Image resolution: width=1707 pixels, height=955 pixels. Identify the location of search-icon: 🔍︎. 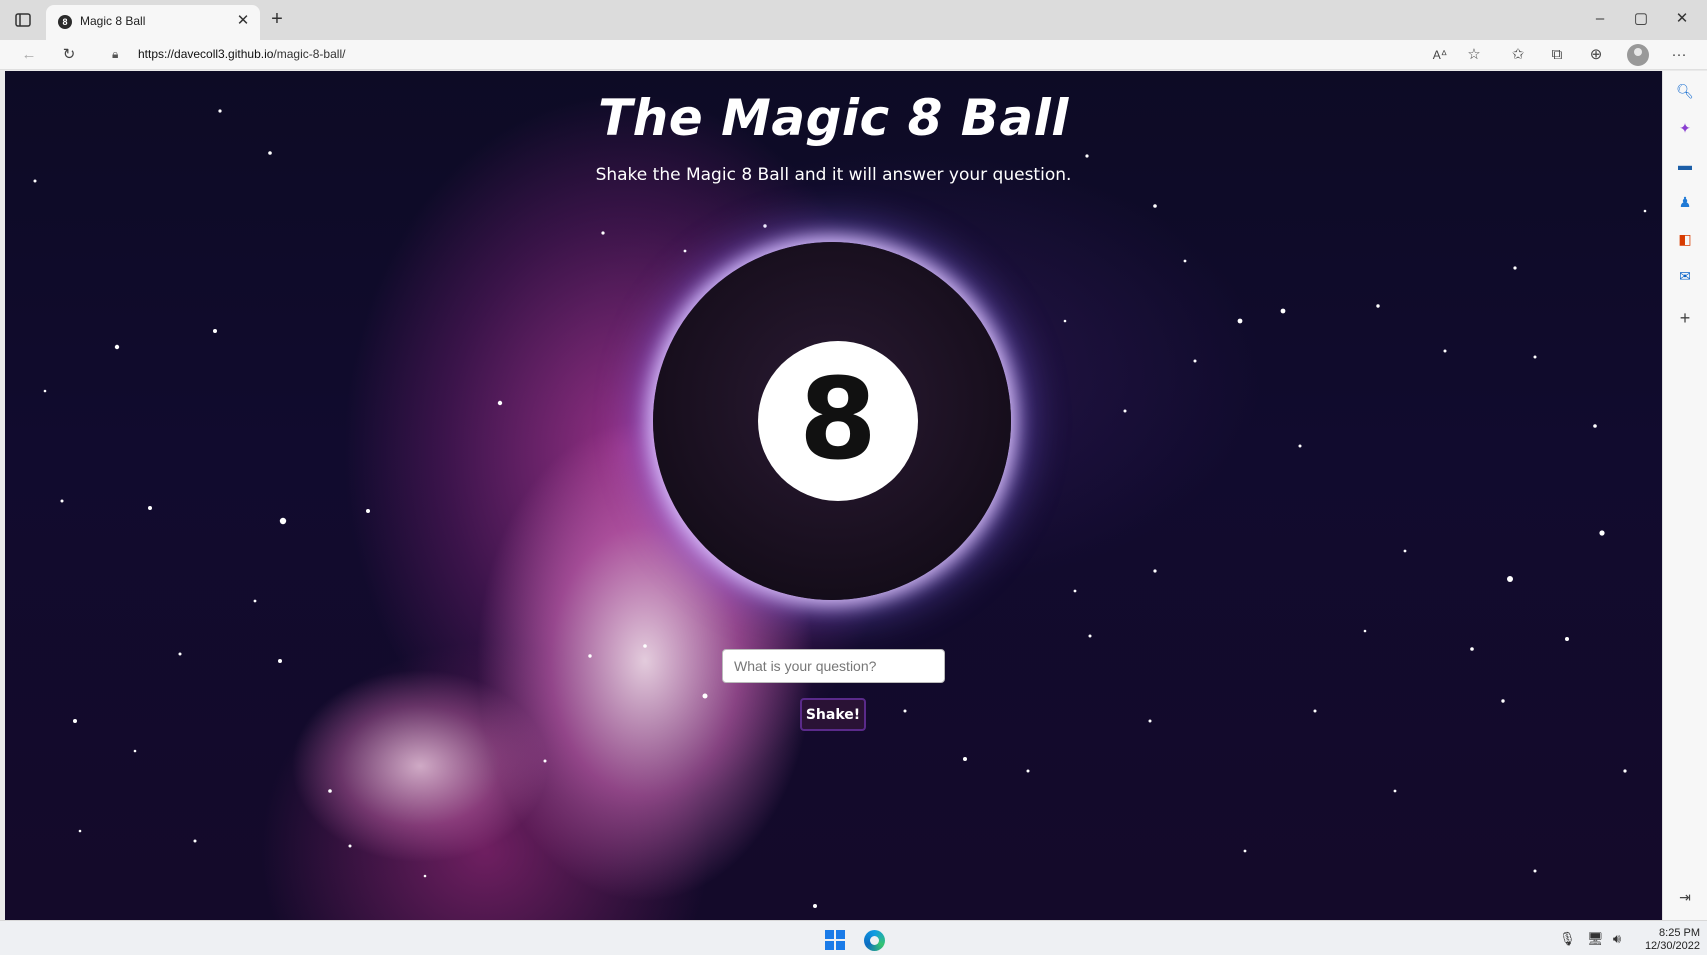
(1685, 91).